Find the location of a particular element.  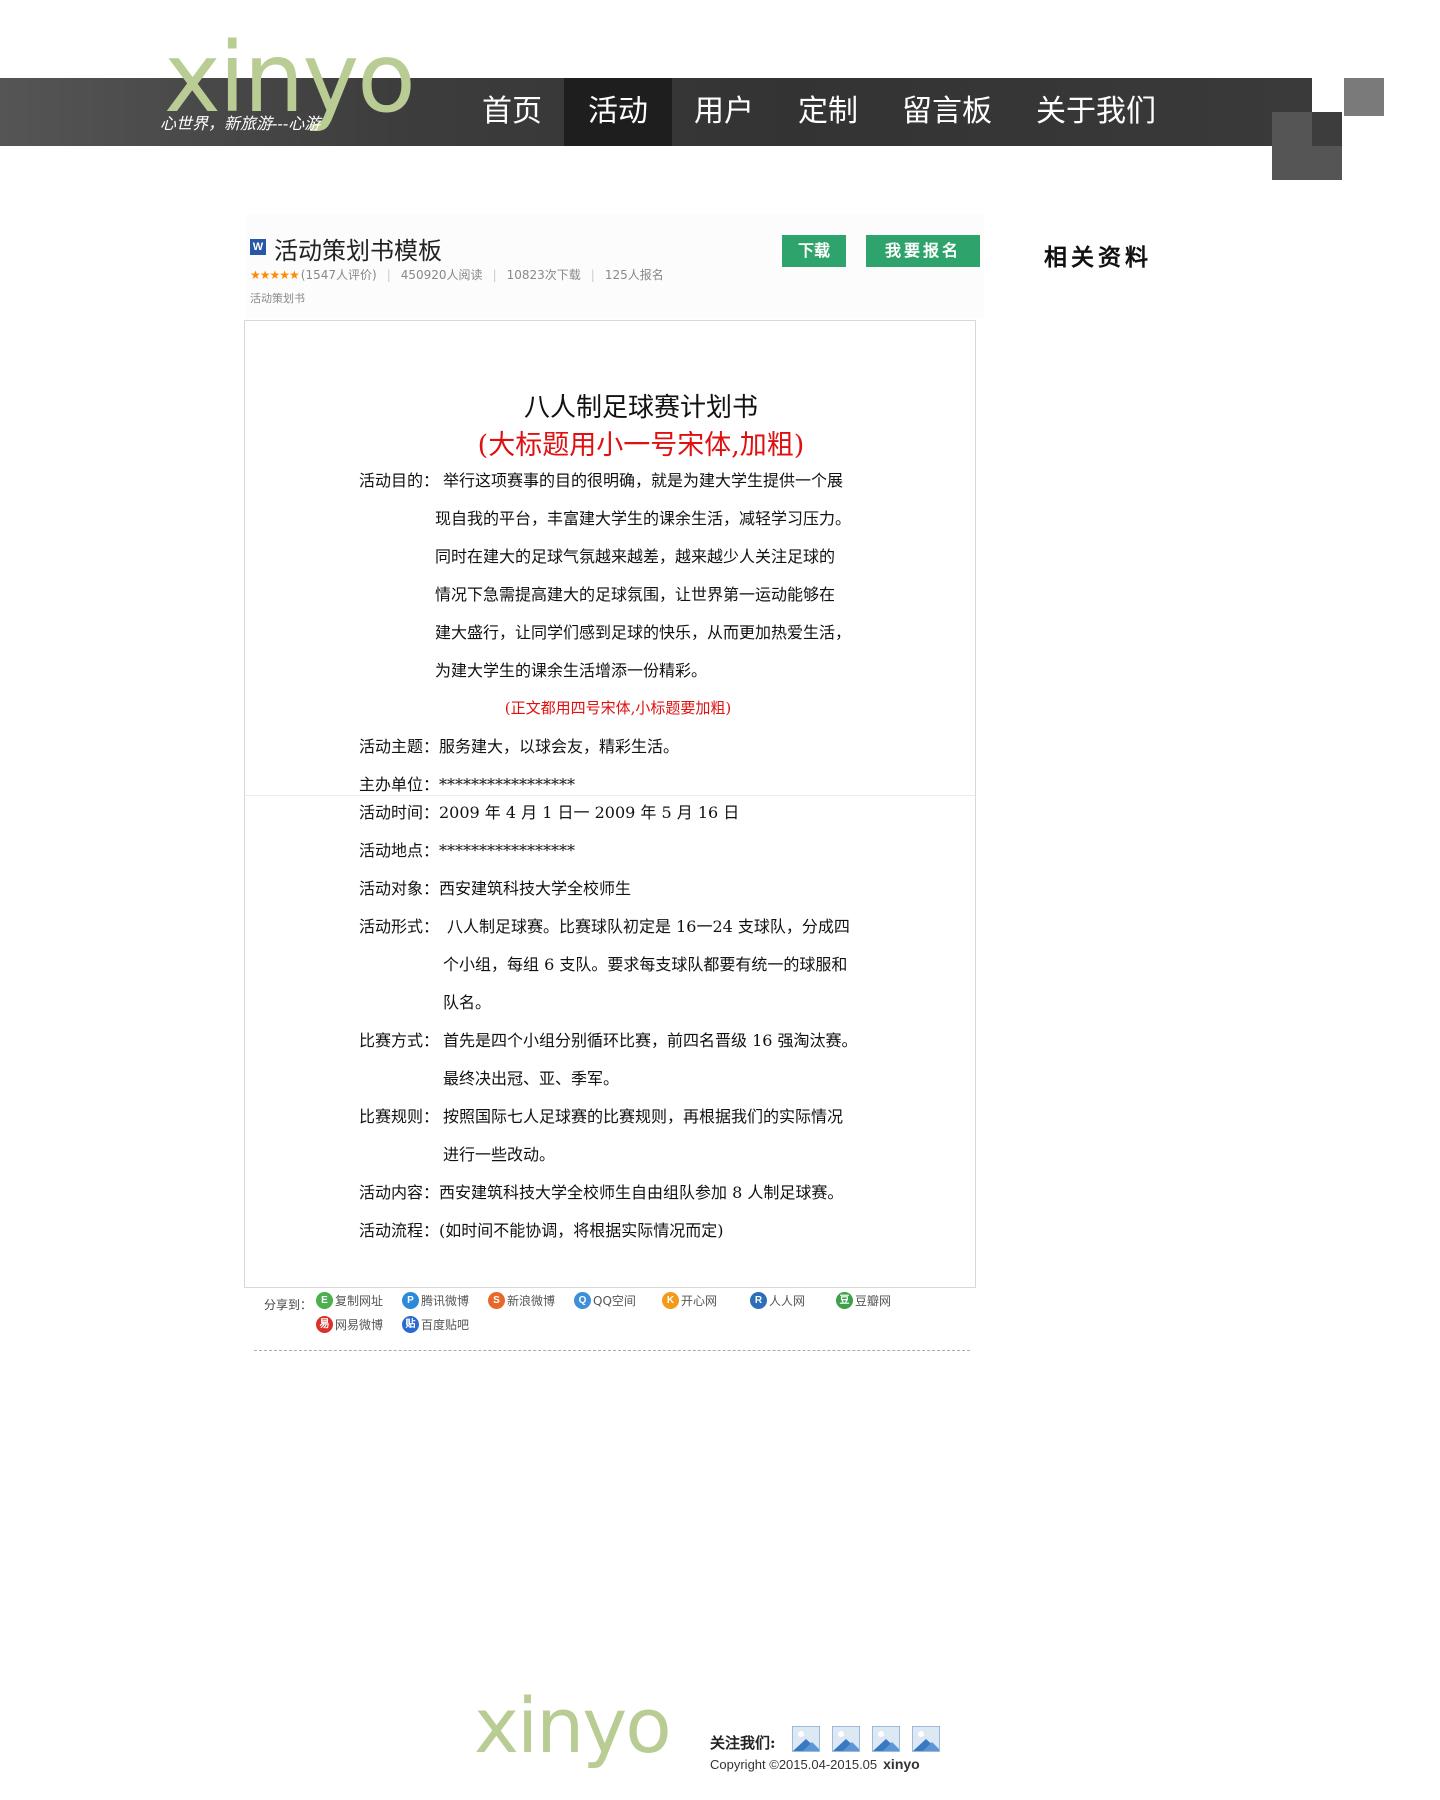

method-line: 最终决出冠、亚、季军。 is located at coordinates (531, 1078).